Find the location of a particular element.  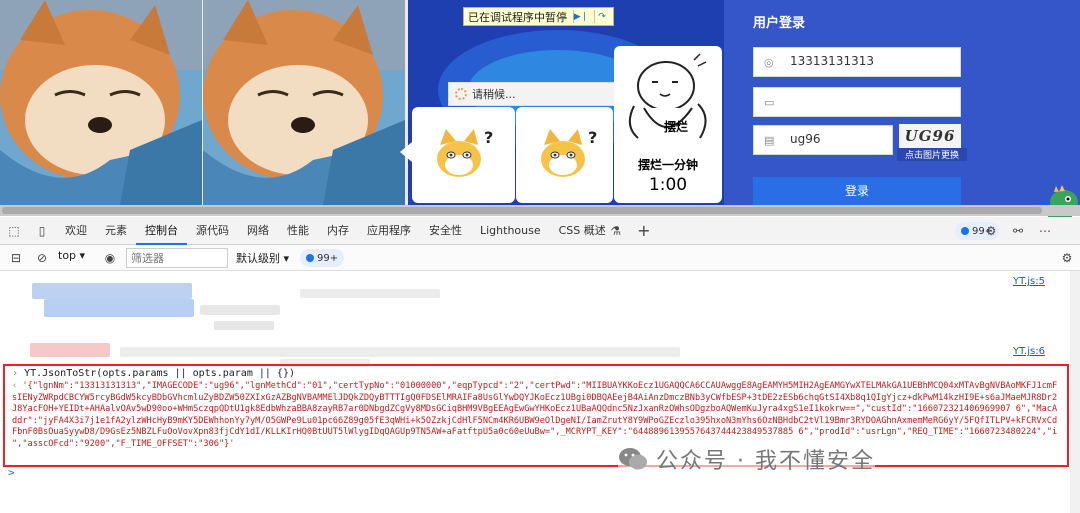

log-level-select: 默认级别 ▾ is located at coordinates (262, 258).